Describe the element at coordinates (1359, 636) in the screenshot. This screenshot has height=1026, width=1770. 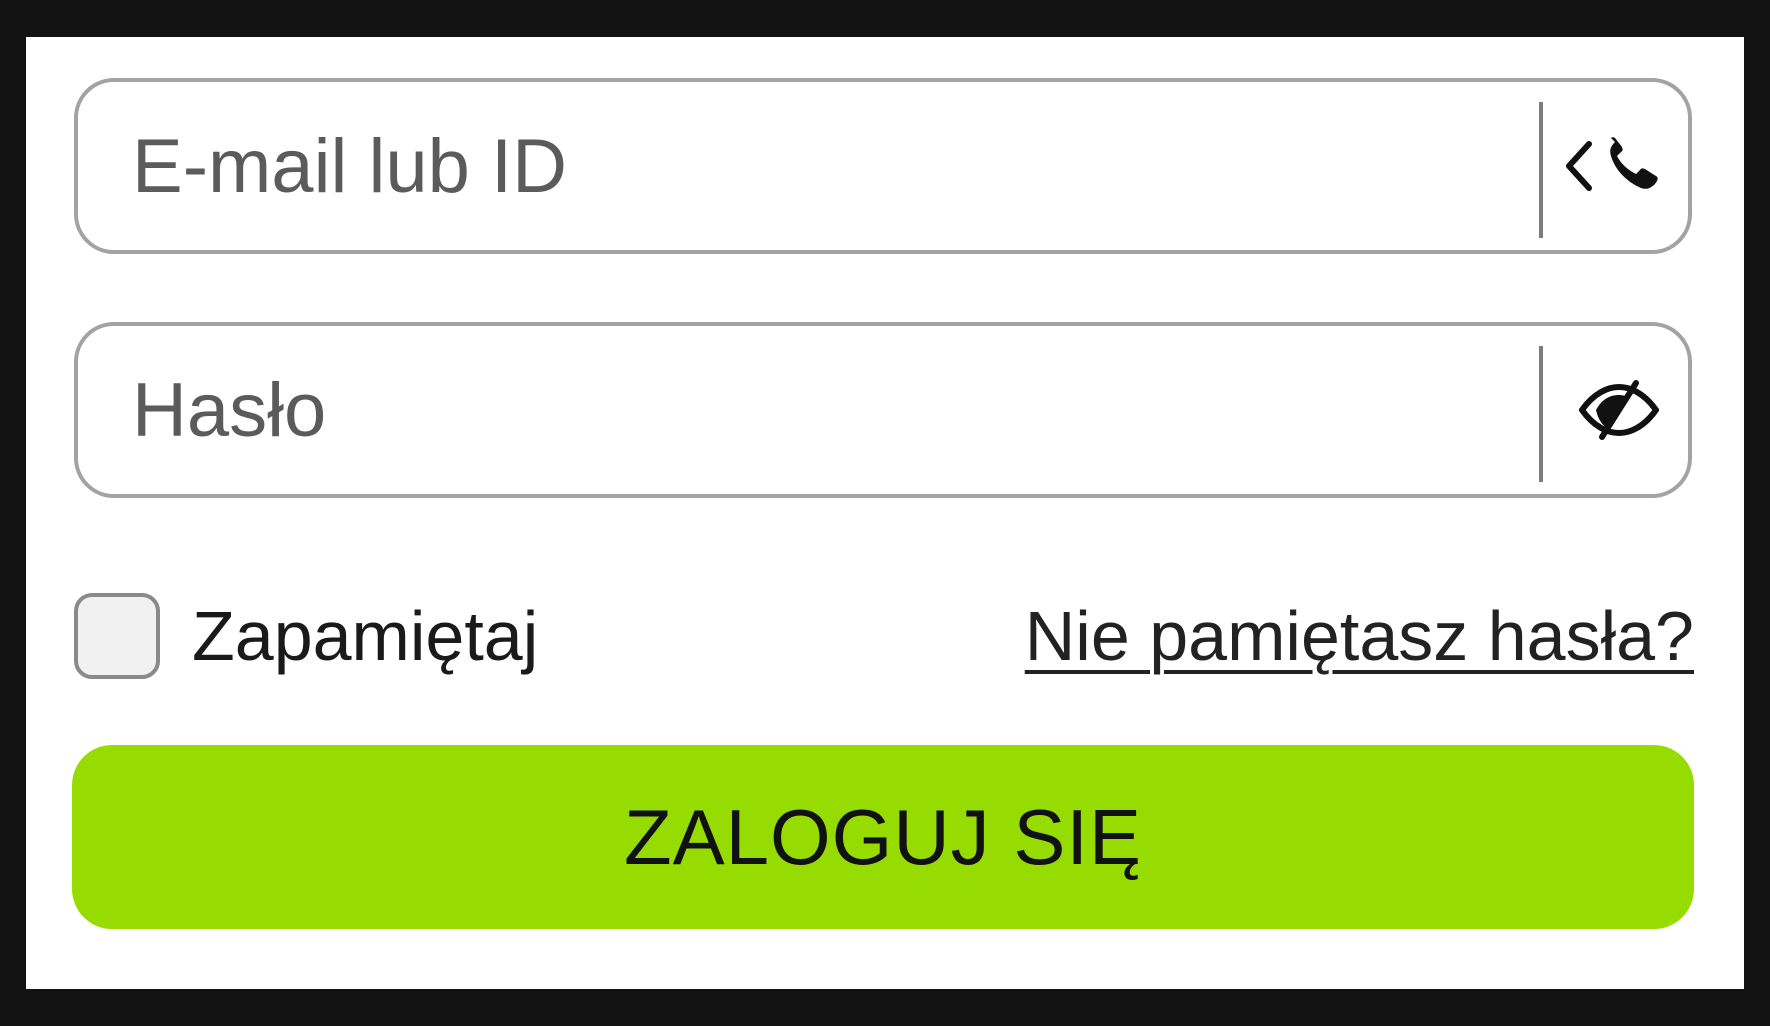
I see `forgot-password-link: Nie pamiętasz hasła?` at that location.